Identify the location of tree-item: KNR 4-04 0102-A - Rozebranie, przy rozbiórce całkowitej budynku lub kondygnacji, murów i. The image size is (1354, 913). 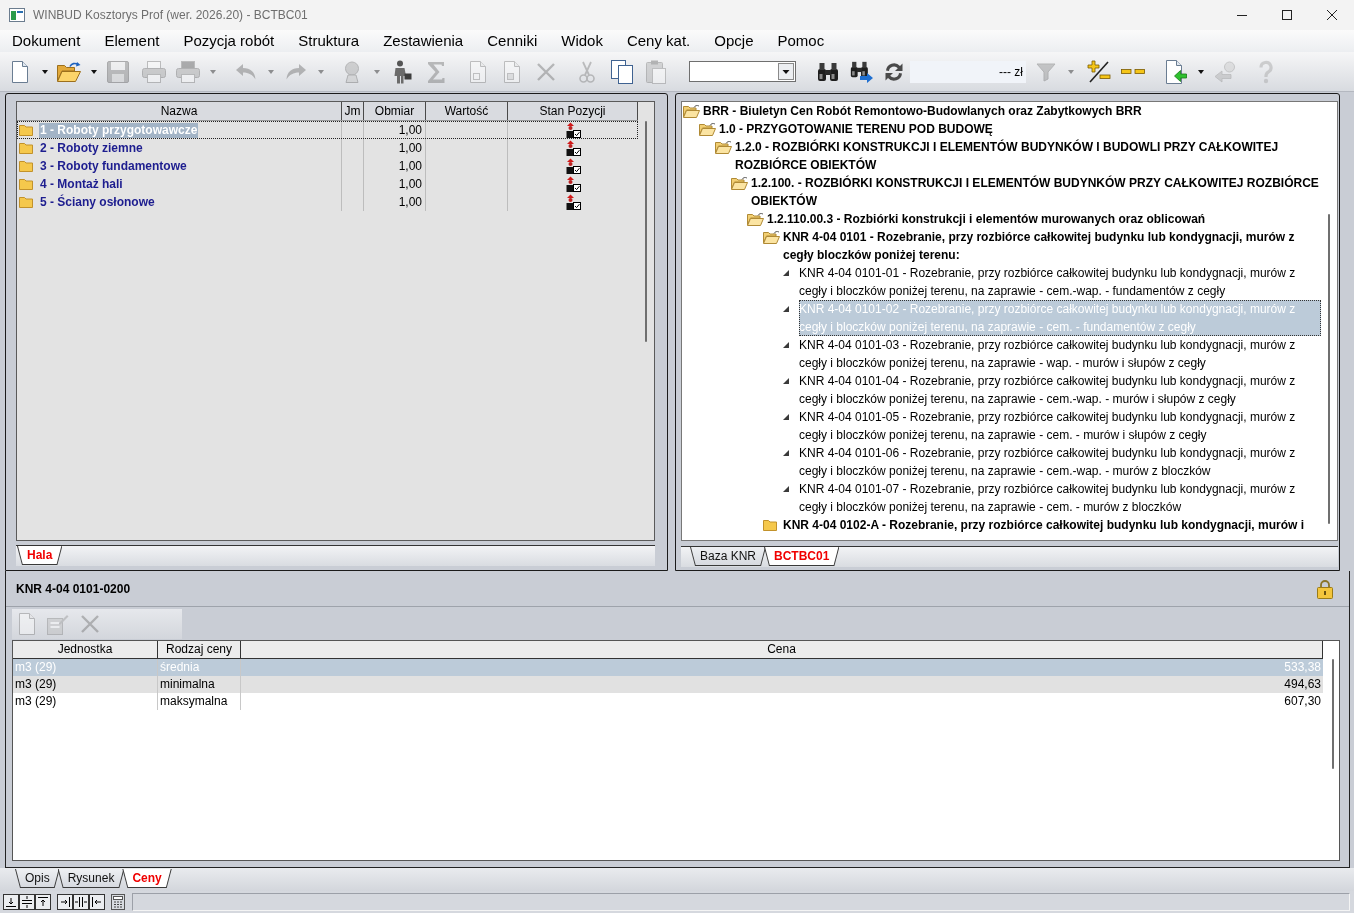
(1043, 525).